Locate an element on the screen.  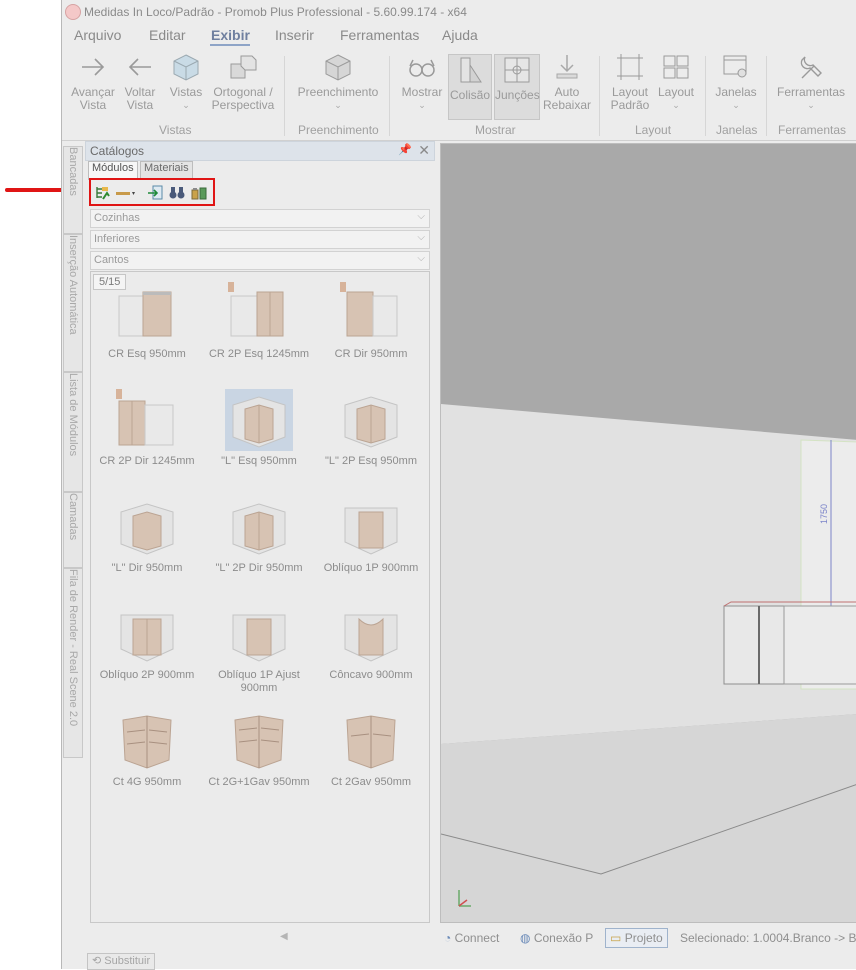
combo-inferiores: Inferiores ⌵ is located at coordinates (260, 239).